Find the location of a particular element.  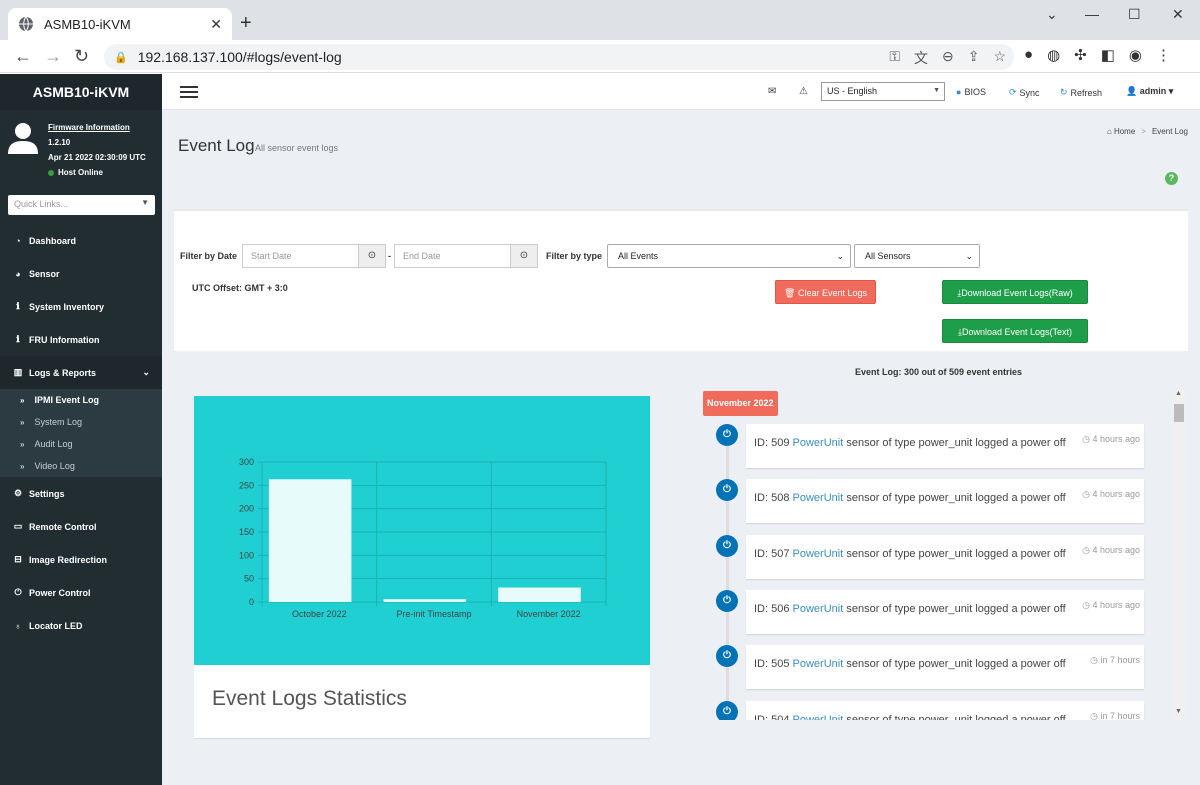

bar is located at coordinates (425, 600).